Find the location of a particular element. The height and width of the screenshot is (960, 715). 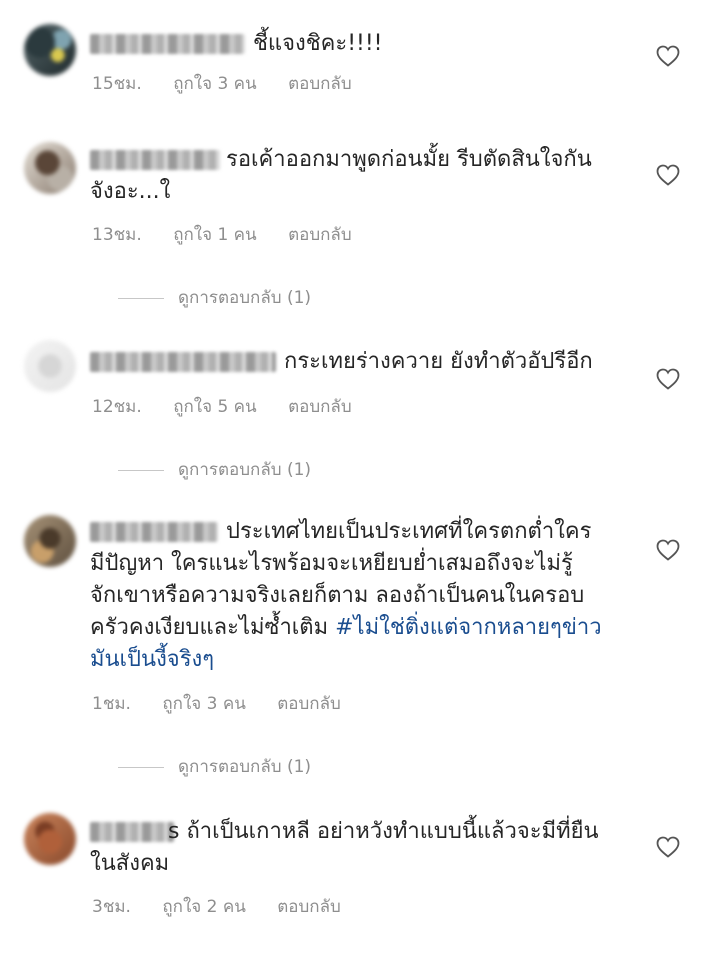

comment-meta: 13ชม. ถูกใจ 1 คน ตอบกลับ is located at coordinates (222, 234).